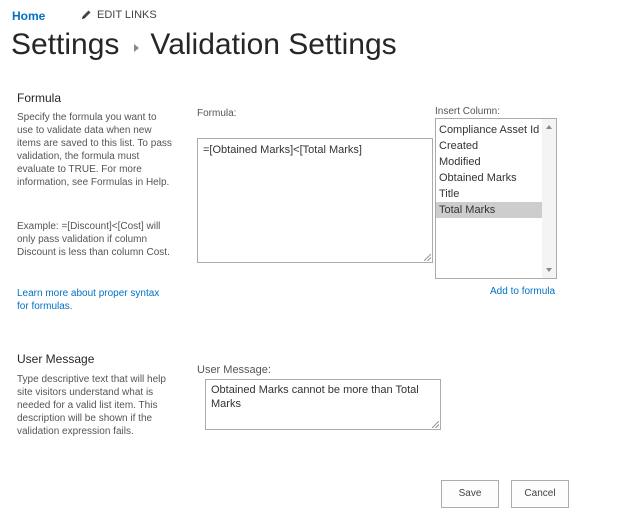  I want to click on column-option-compliance-asset-id: Compliance Asset Id, so click(489, 130).